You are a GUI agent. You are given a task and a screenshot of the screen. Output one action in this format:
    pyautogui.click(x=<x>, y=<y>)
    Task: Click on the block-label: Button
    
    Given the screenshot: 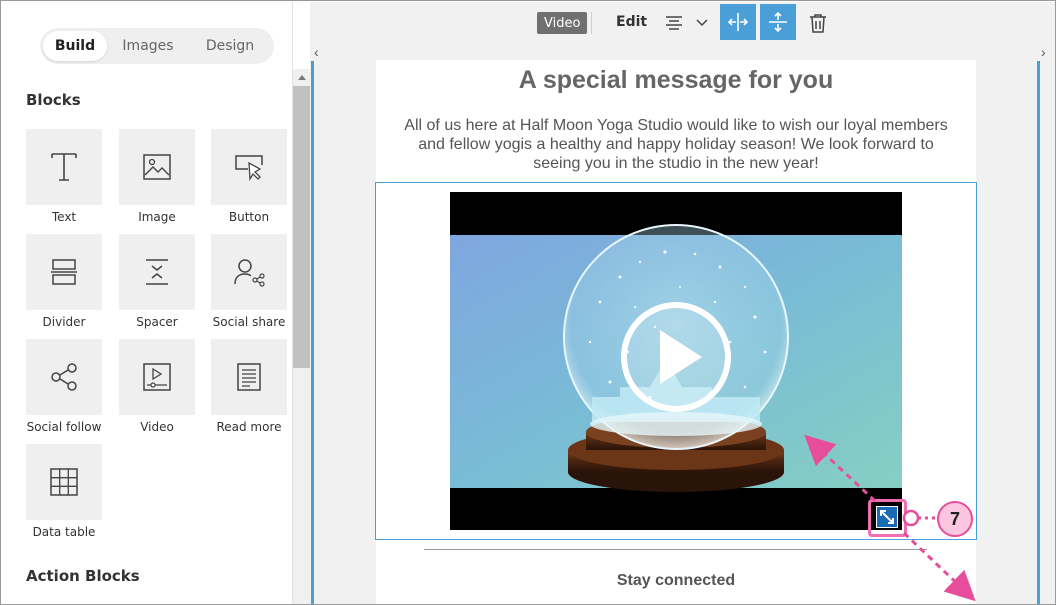 What is the action you would take?
    pyautogui.click(x=249, y=217)
    